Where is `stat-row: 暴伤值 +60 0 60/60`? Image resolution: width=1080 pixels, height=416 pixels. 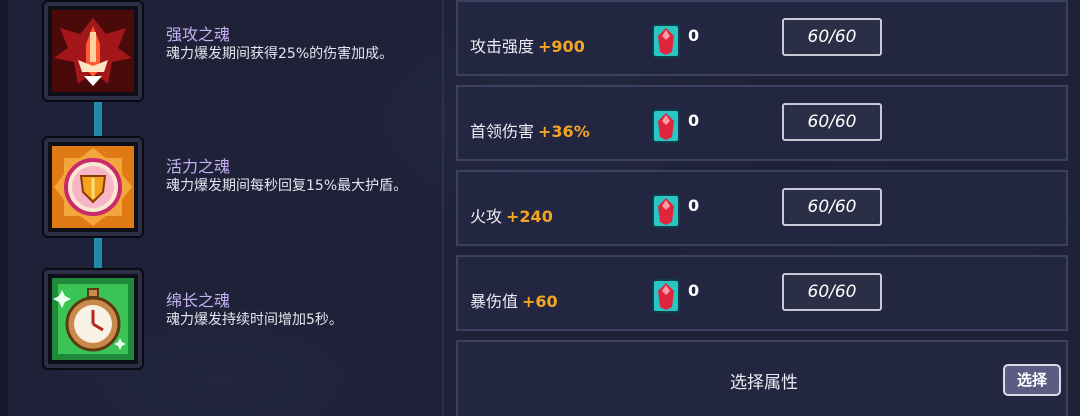 stat-row: 暴伤值 +60 0 60/60 is located at coordinates (762, 293).